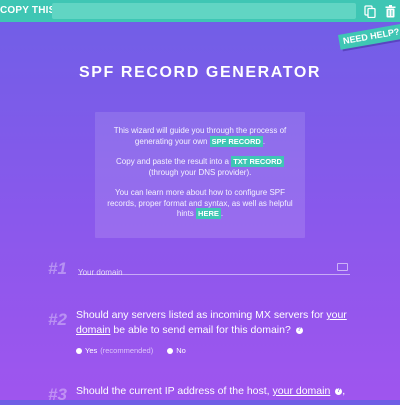 This screenshot has height=405, width=400. What do you see at coordinates (236, 141) in the screenshot?
I see `spf-record-badge: SPF RECORD` at bounding box center [236, 141].